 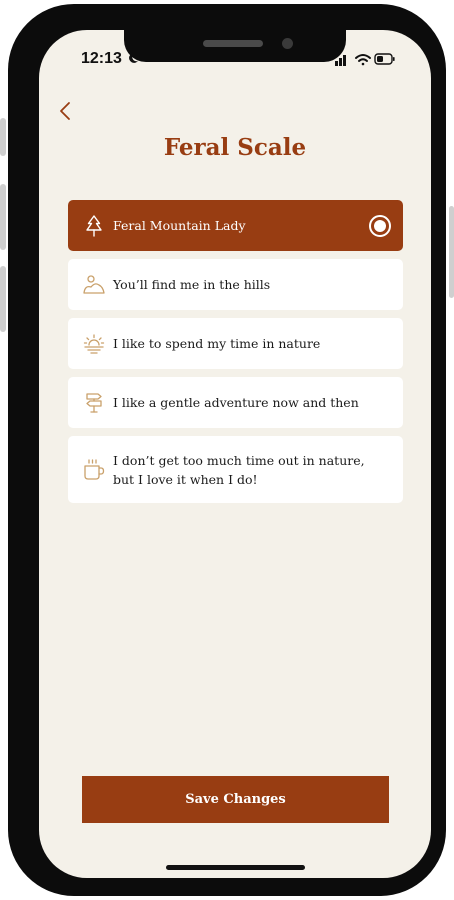 I want to click on power-button, so click(x=451, y=252).